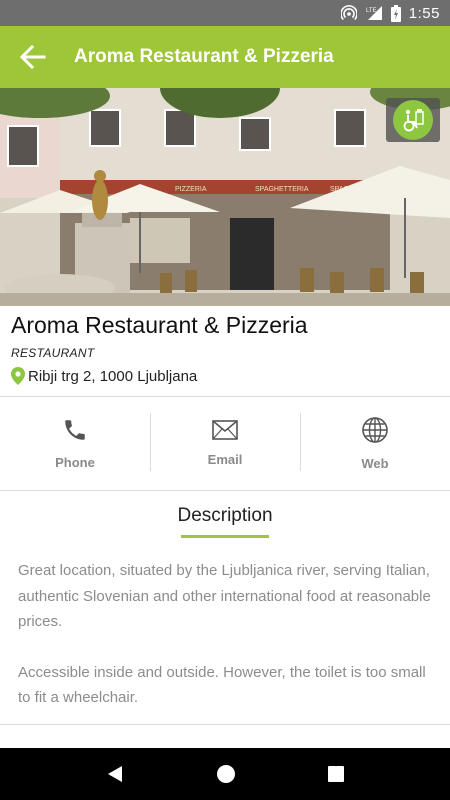  I want to click on email-label: Email, so click(225, 459).